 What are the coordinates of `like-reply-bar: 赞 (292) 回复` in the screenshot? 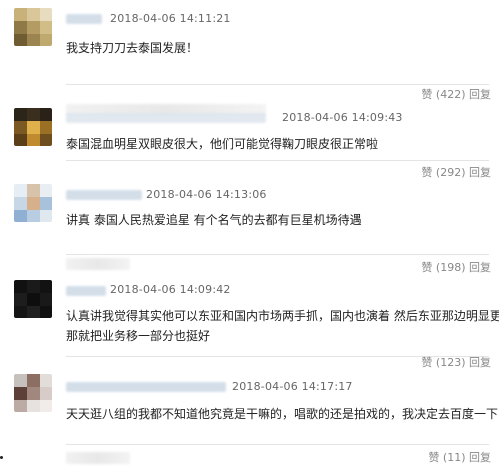 It's located at (456, 173).